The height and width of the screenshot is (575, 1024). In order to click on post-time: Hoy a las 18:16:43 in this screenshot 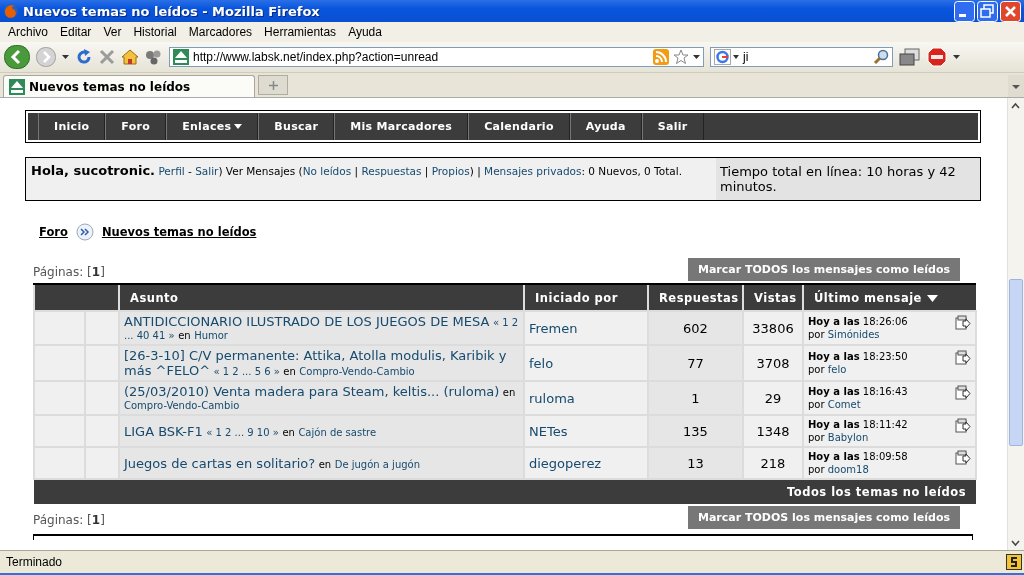, I will do `click(858, 391)`.